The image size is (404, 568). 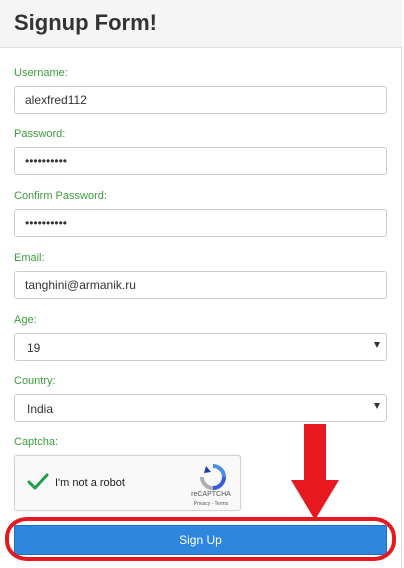 What do you see at coordinates (60, 196) in the screenshot?
I see `confirm-password-label: Confirm Password:` at bounding box center [60, 196].